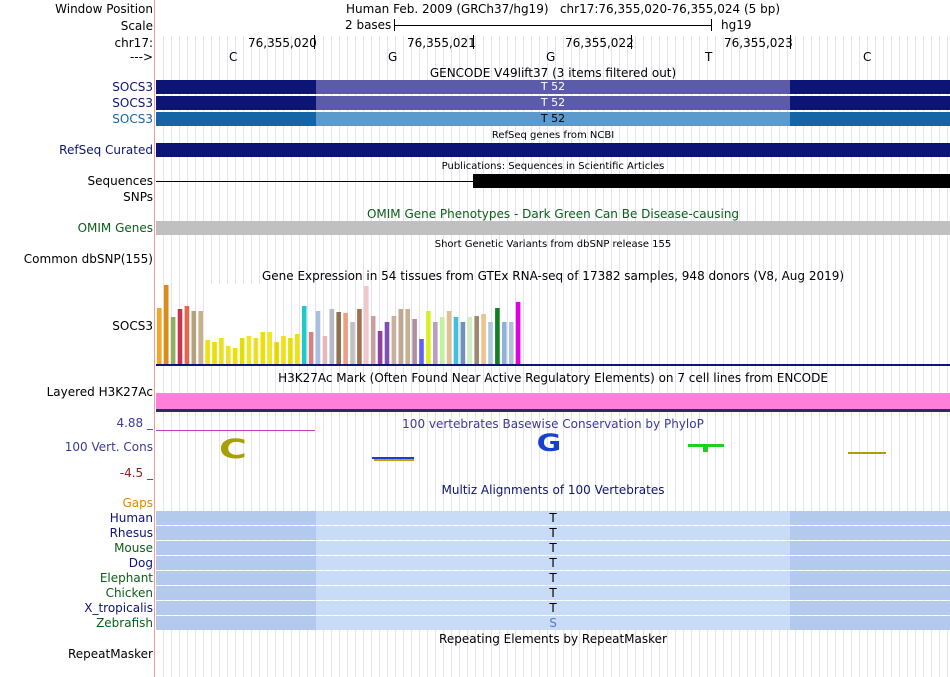 The height and width of the screenshot is (677, 950). I want to click on repeatmasker-label: RepeatMasker, so click(110, 654).